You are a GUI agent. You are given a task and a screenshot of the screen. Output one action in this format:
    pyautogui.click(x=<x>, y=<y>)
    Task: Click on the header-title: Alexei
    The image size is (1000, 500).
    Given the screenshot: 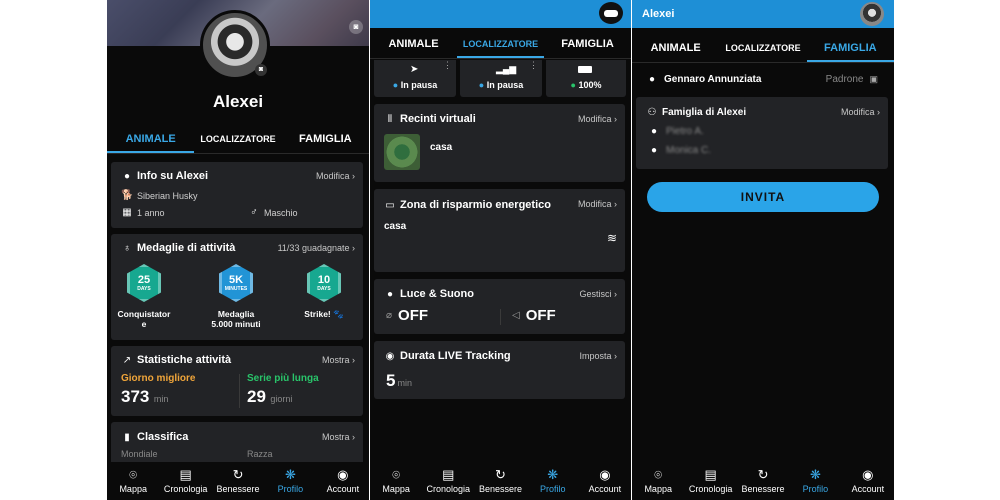 What is the action you would take?
    pyautogui.click(x=658, y=14)
    